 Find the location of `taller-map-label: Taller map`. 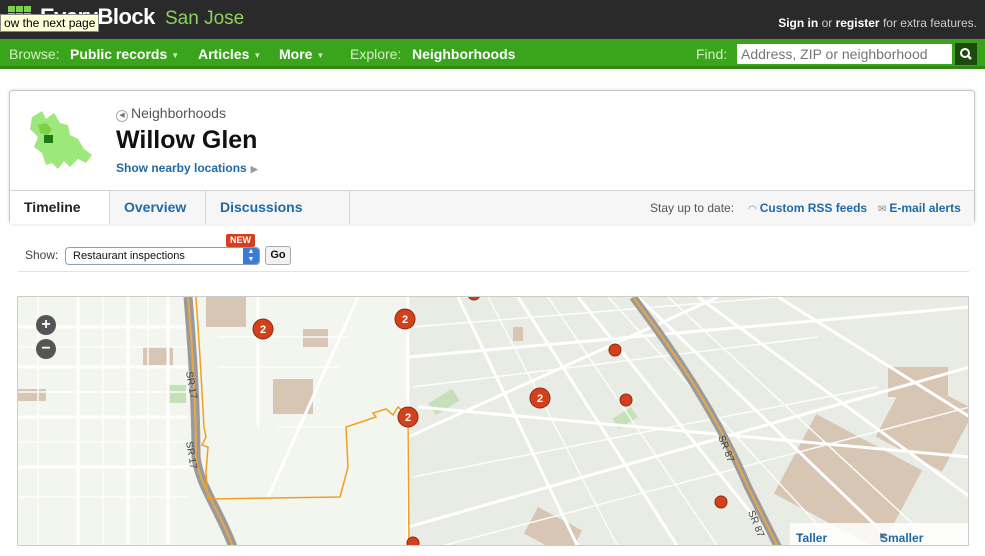

taller-map-label: Taller map is located at coordinates (812, 538).